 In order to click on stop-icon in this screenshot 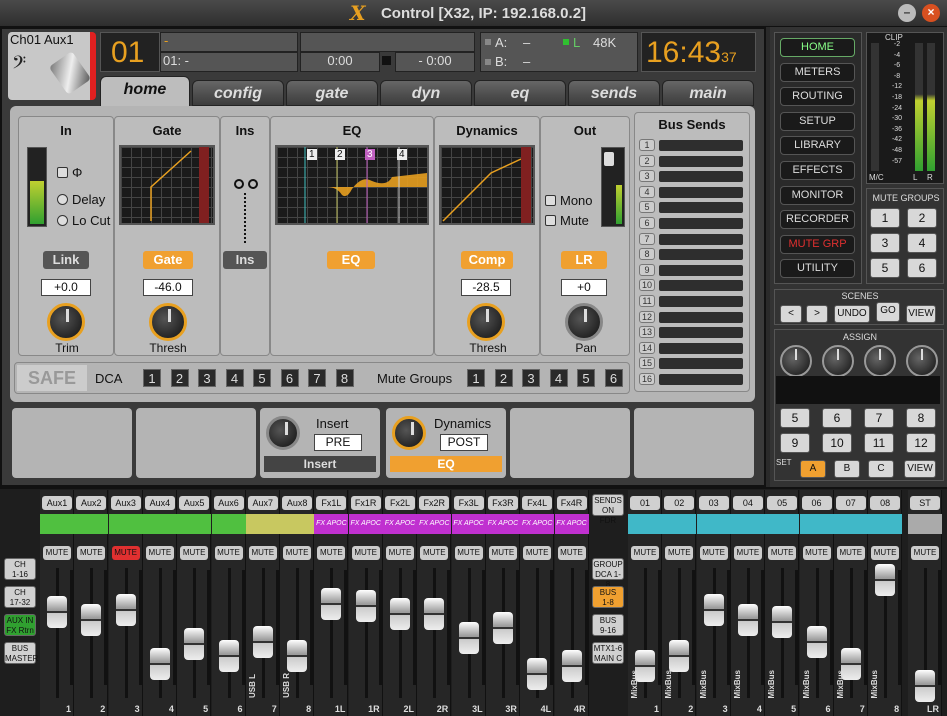, I will do `click(386, 60)`.